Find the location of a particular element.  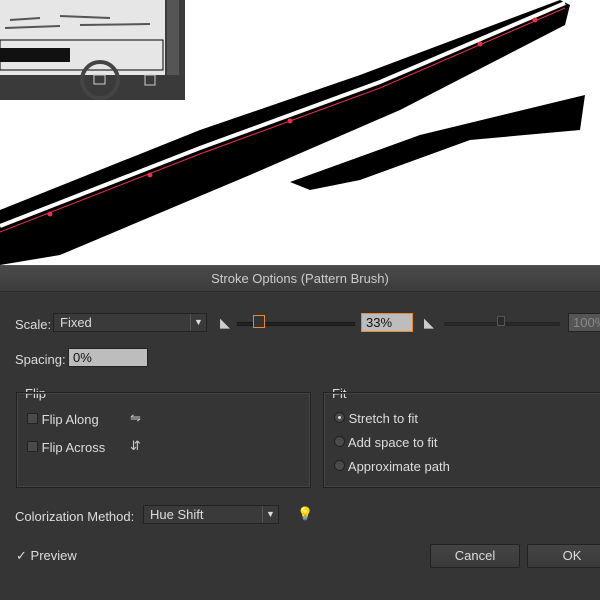

brushes-panel is located at coordinates (92, 50).